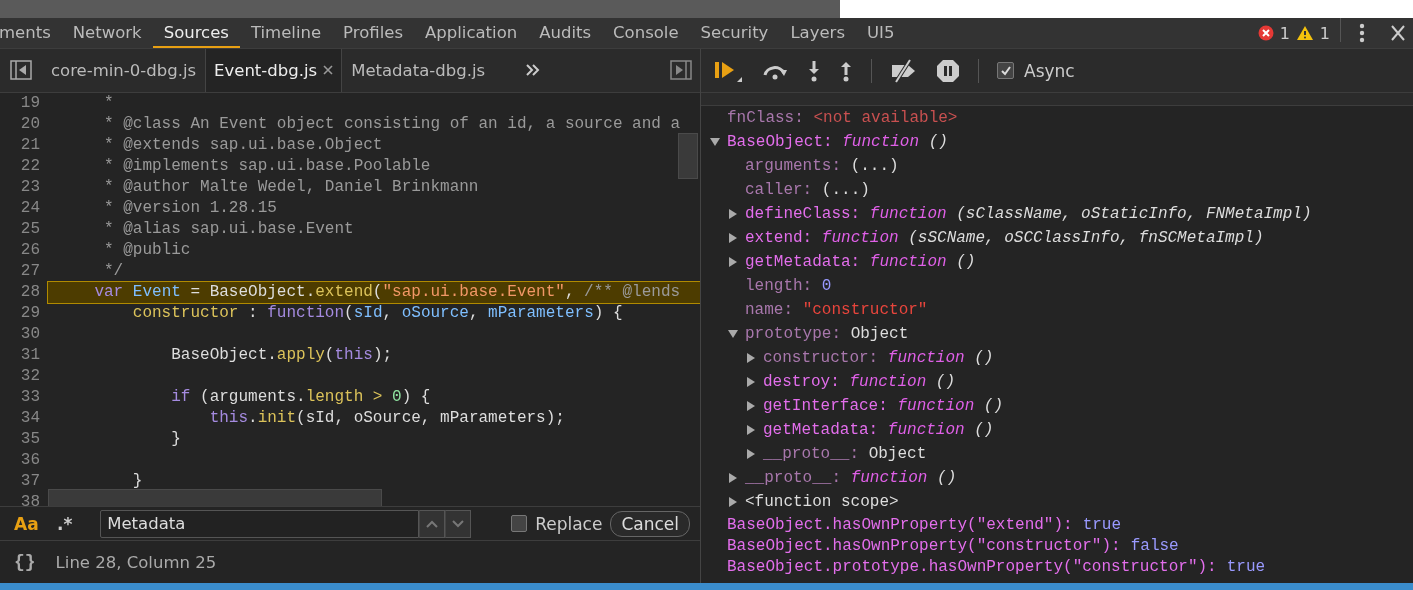  What do you see at coordinates (1154, 545) in the screenshot?
I see `boolean-value: false` at bounding box center [1154, 545].